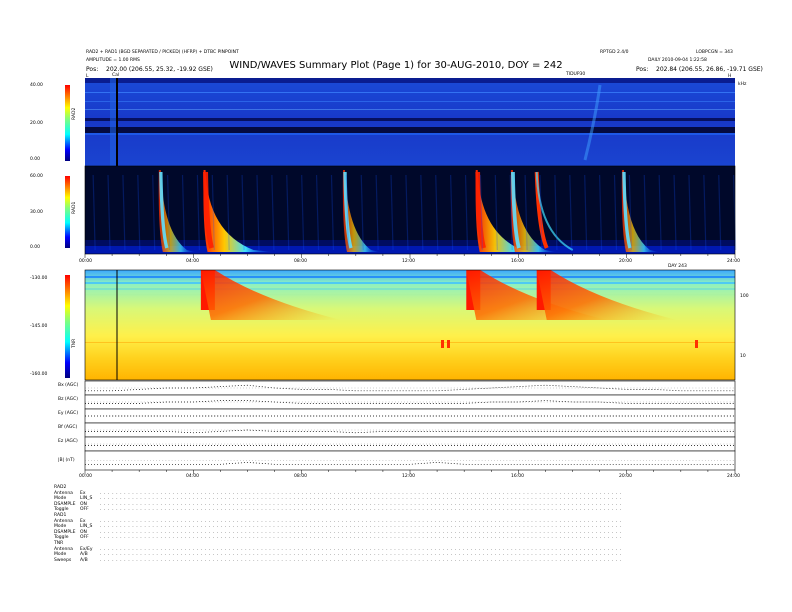 Image resolution: width=792 pixels, height=612 pixels. Describe the element at coordinates (517, 476) in the screenshot. I see `anc-xtick-4: 16:00` at that location.